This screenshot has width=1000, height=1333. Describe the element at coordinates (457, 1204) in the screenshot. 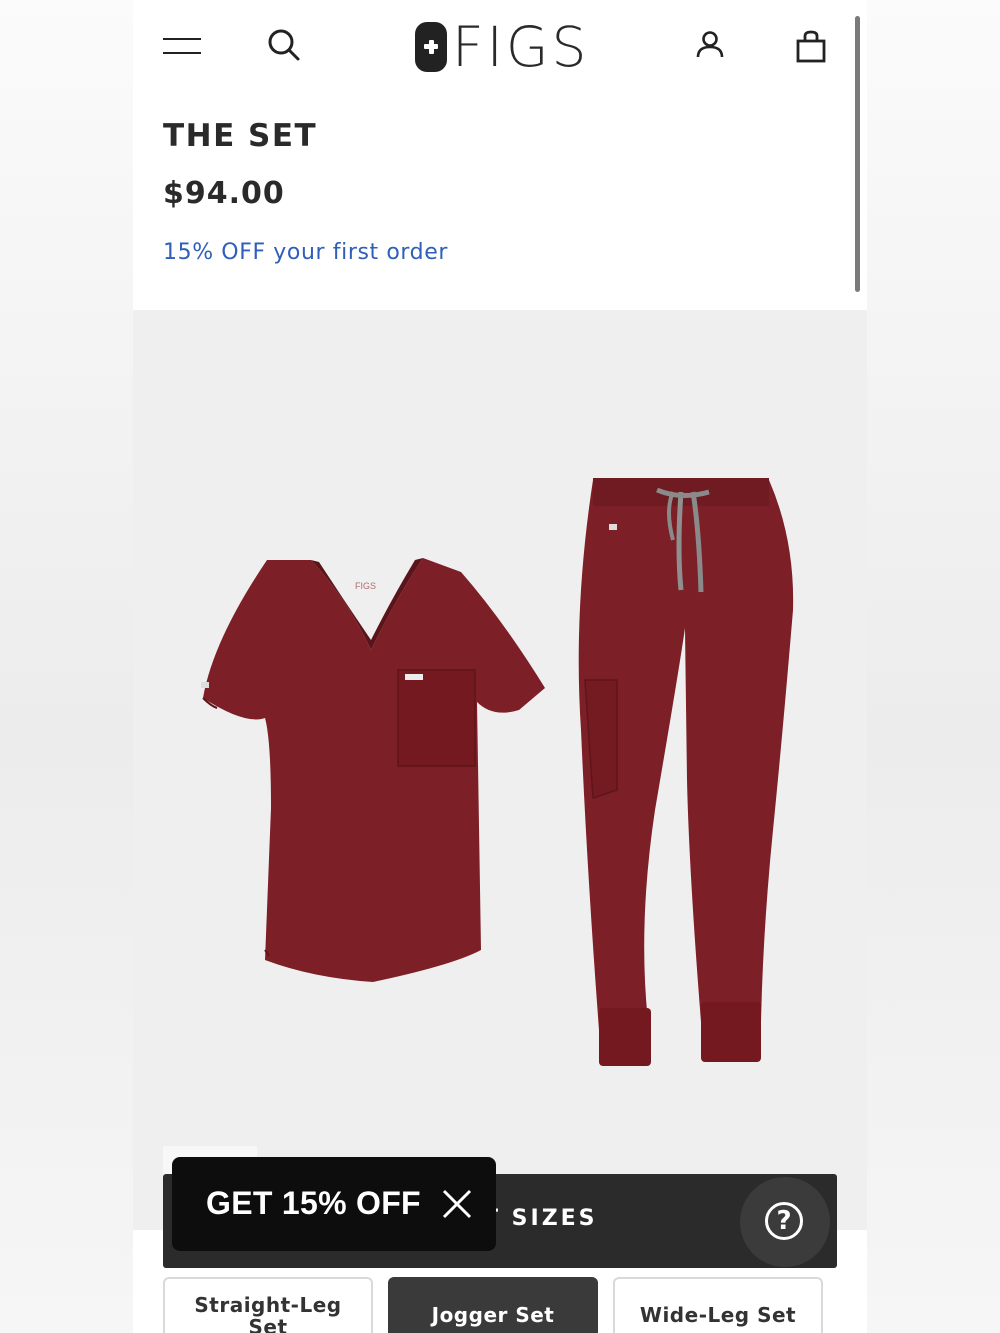

I see `close-icon` at that location.